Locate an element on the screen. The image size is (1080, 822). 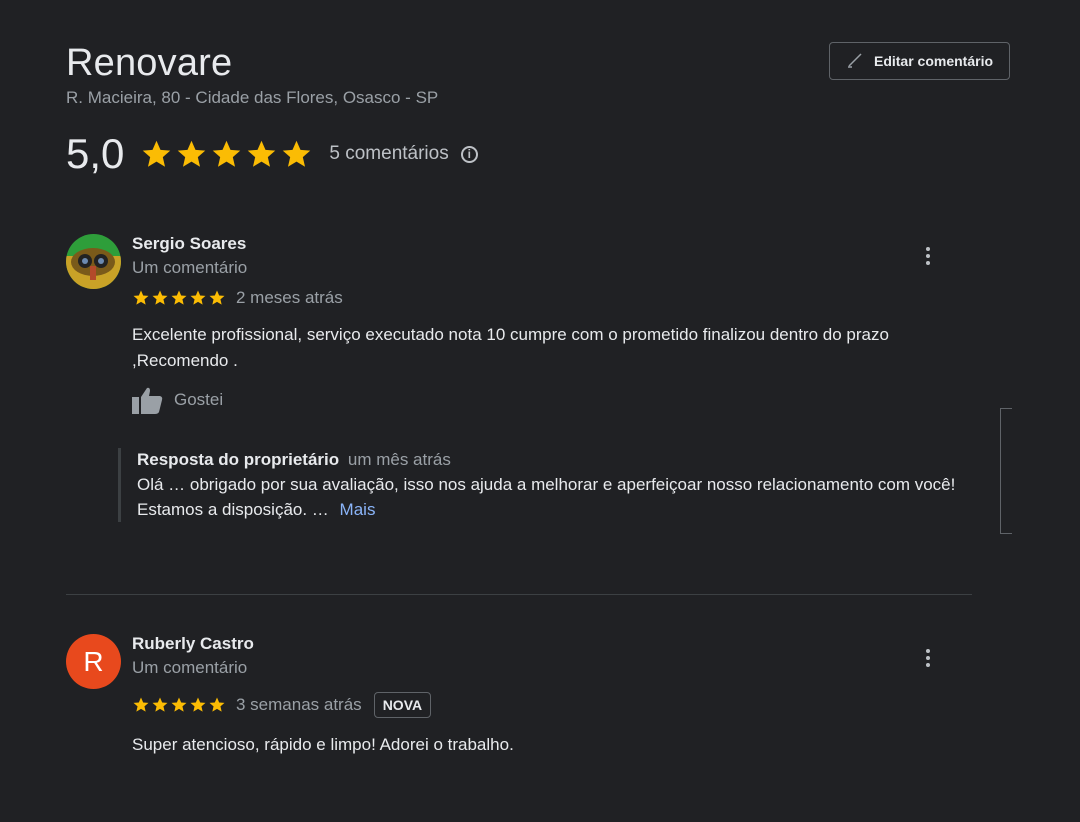
owner-reply-label: Resposta do proprietário is located at coordinates (238, 459).